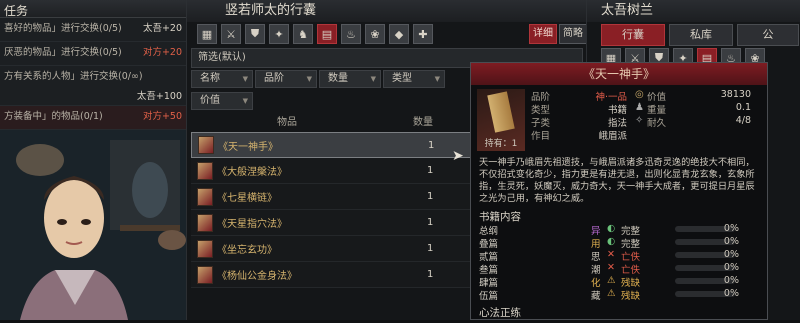  Describe the element at coordinates (620, 295) in the screenshot. I see `book-chapter-row: 伍篇 藏 ⚠ 残缺 0%` at that location.